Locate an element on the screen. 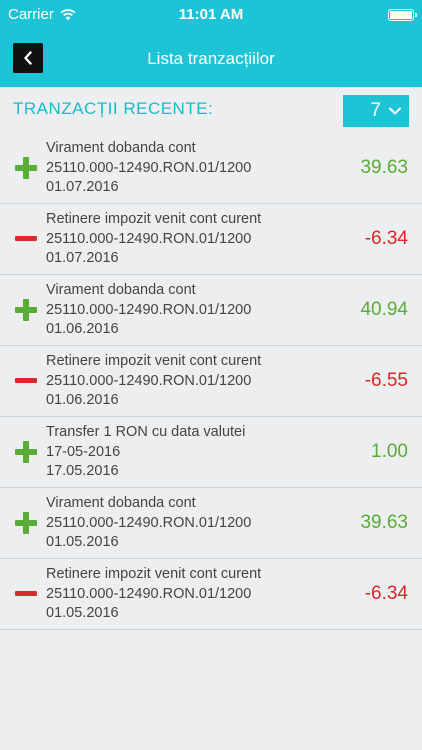  clock: 11:01 AM is located at coordinates (211, 14).